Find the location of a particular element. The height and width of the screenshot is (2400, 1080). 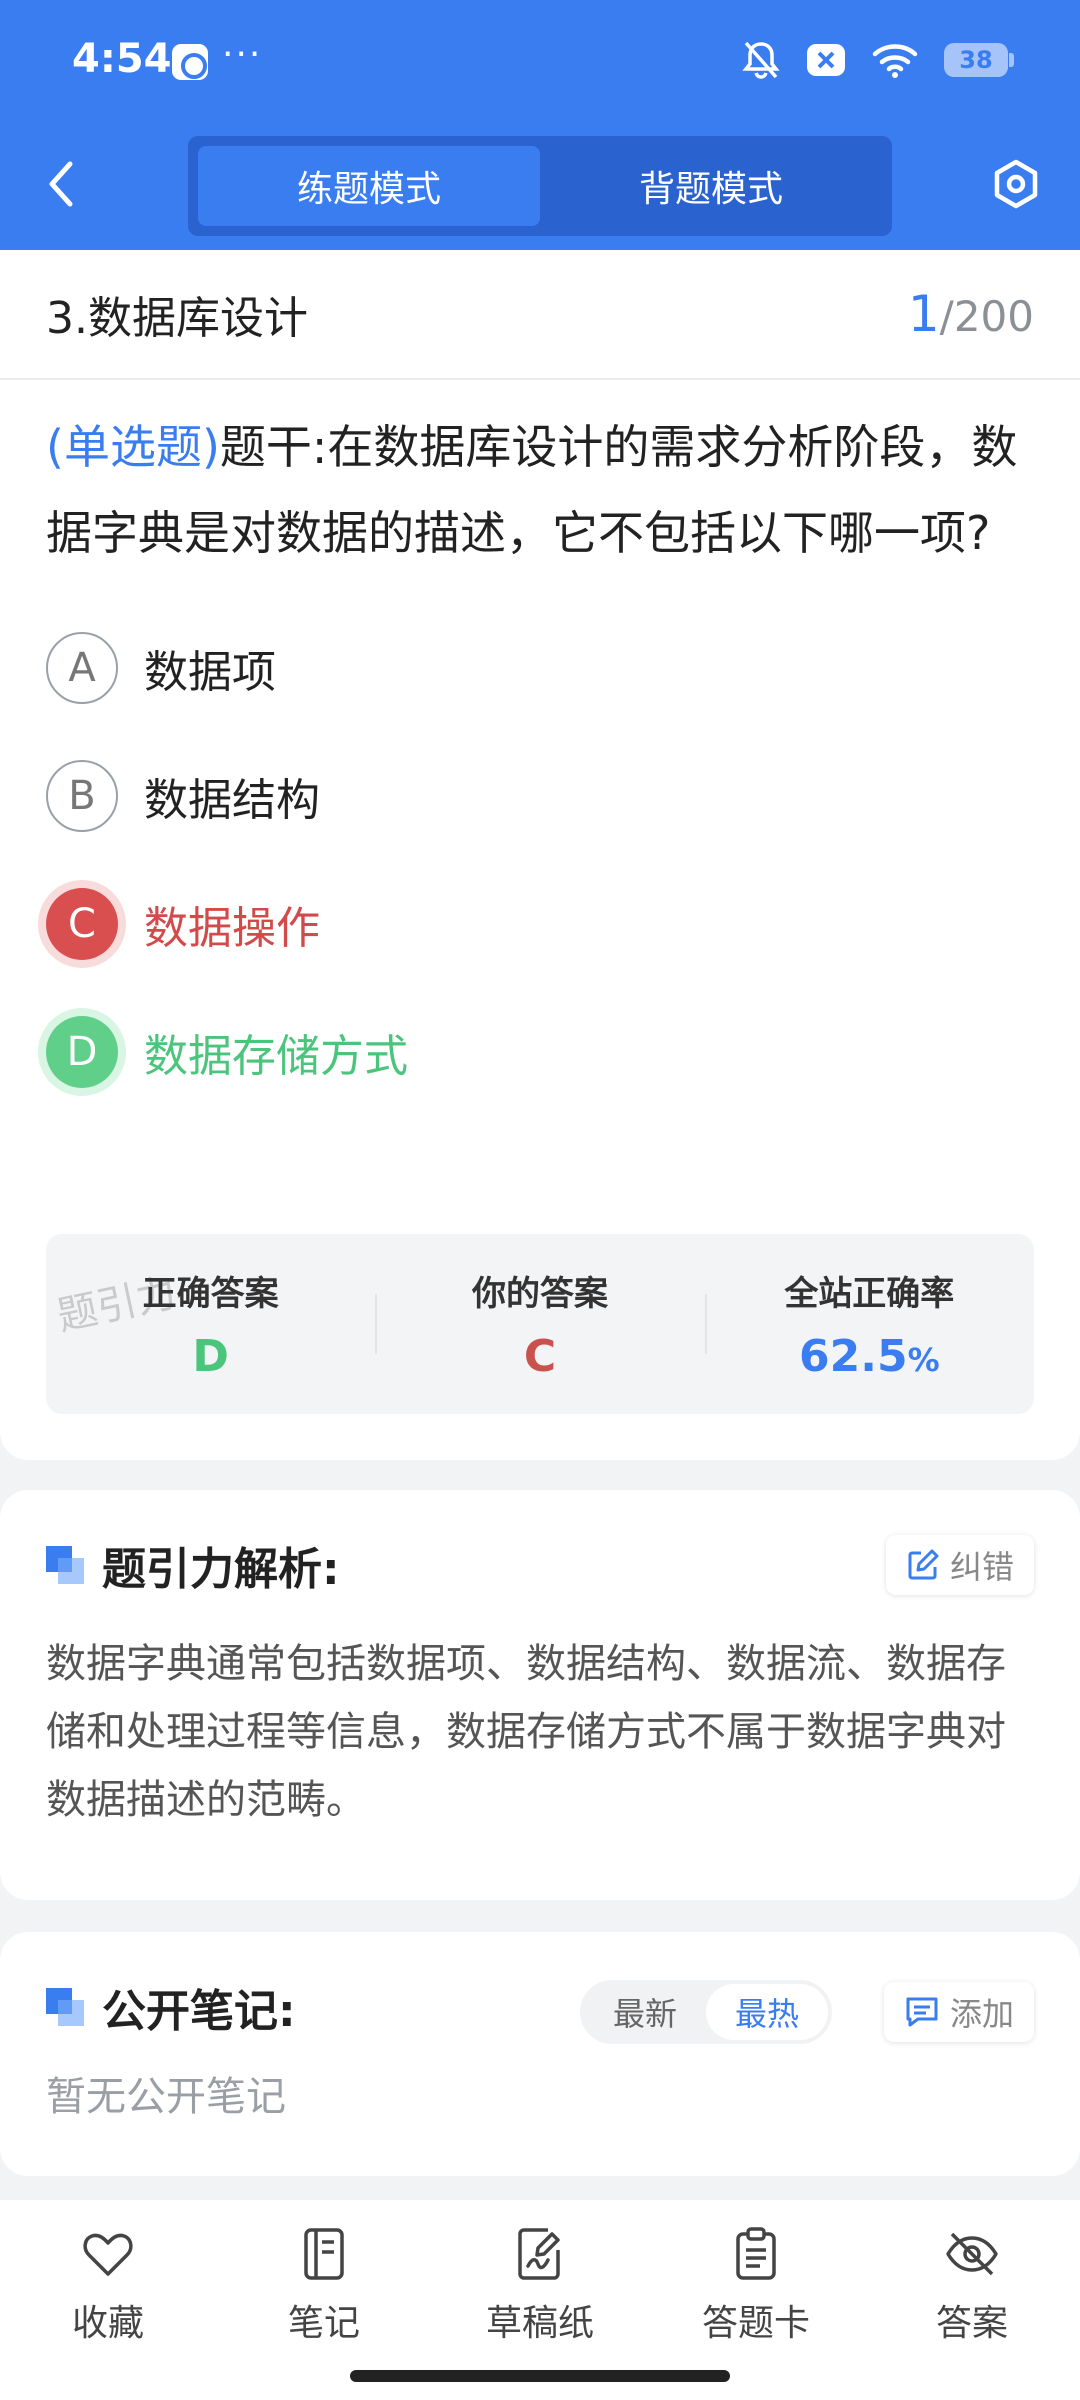

question-progress: 1/200 is located at coordinates (971, 314).